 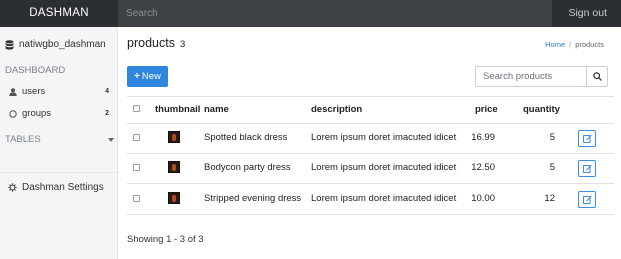 I want to click on column-header-price: price, so click(x=486, y=109).